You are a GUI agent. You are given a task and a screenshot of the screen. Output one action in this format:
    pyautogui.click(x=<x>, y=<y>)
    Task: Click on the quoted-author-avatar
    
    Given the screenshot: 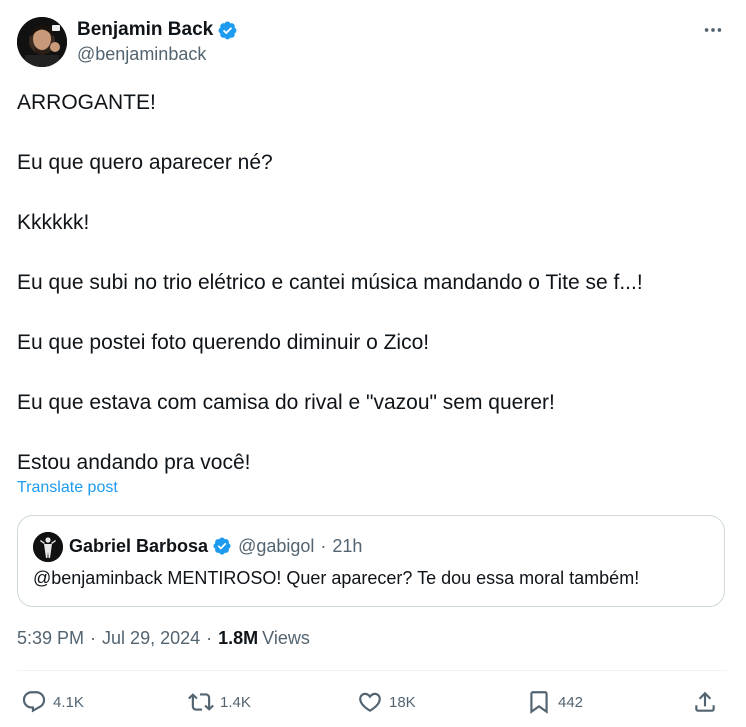 What is the action you would take?
    pyautogui.click(x=48, y=547)
    